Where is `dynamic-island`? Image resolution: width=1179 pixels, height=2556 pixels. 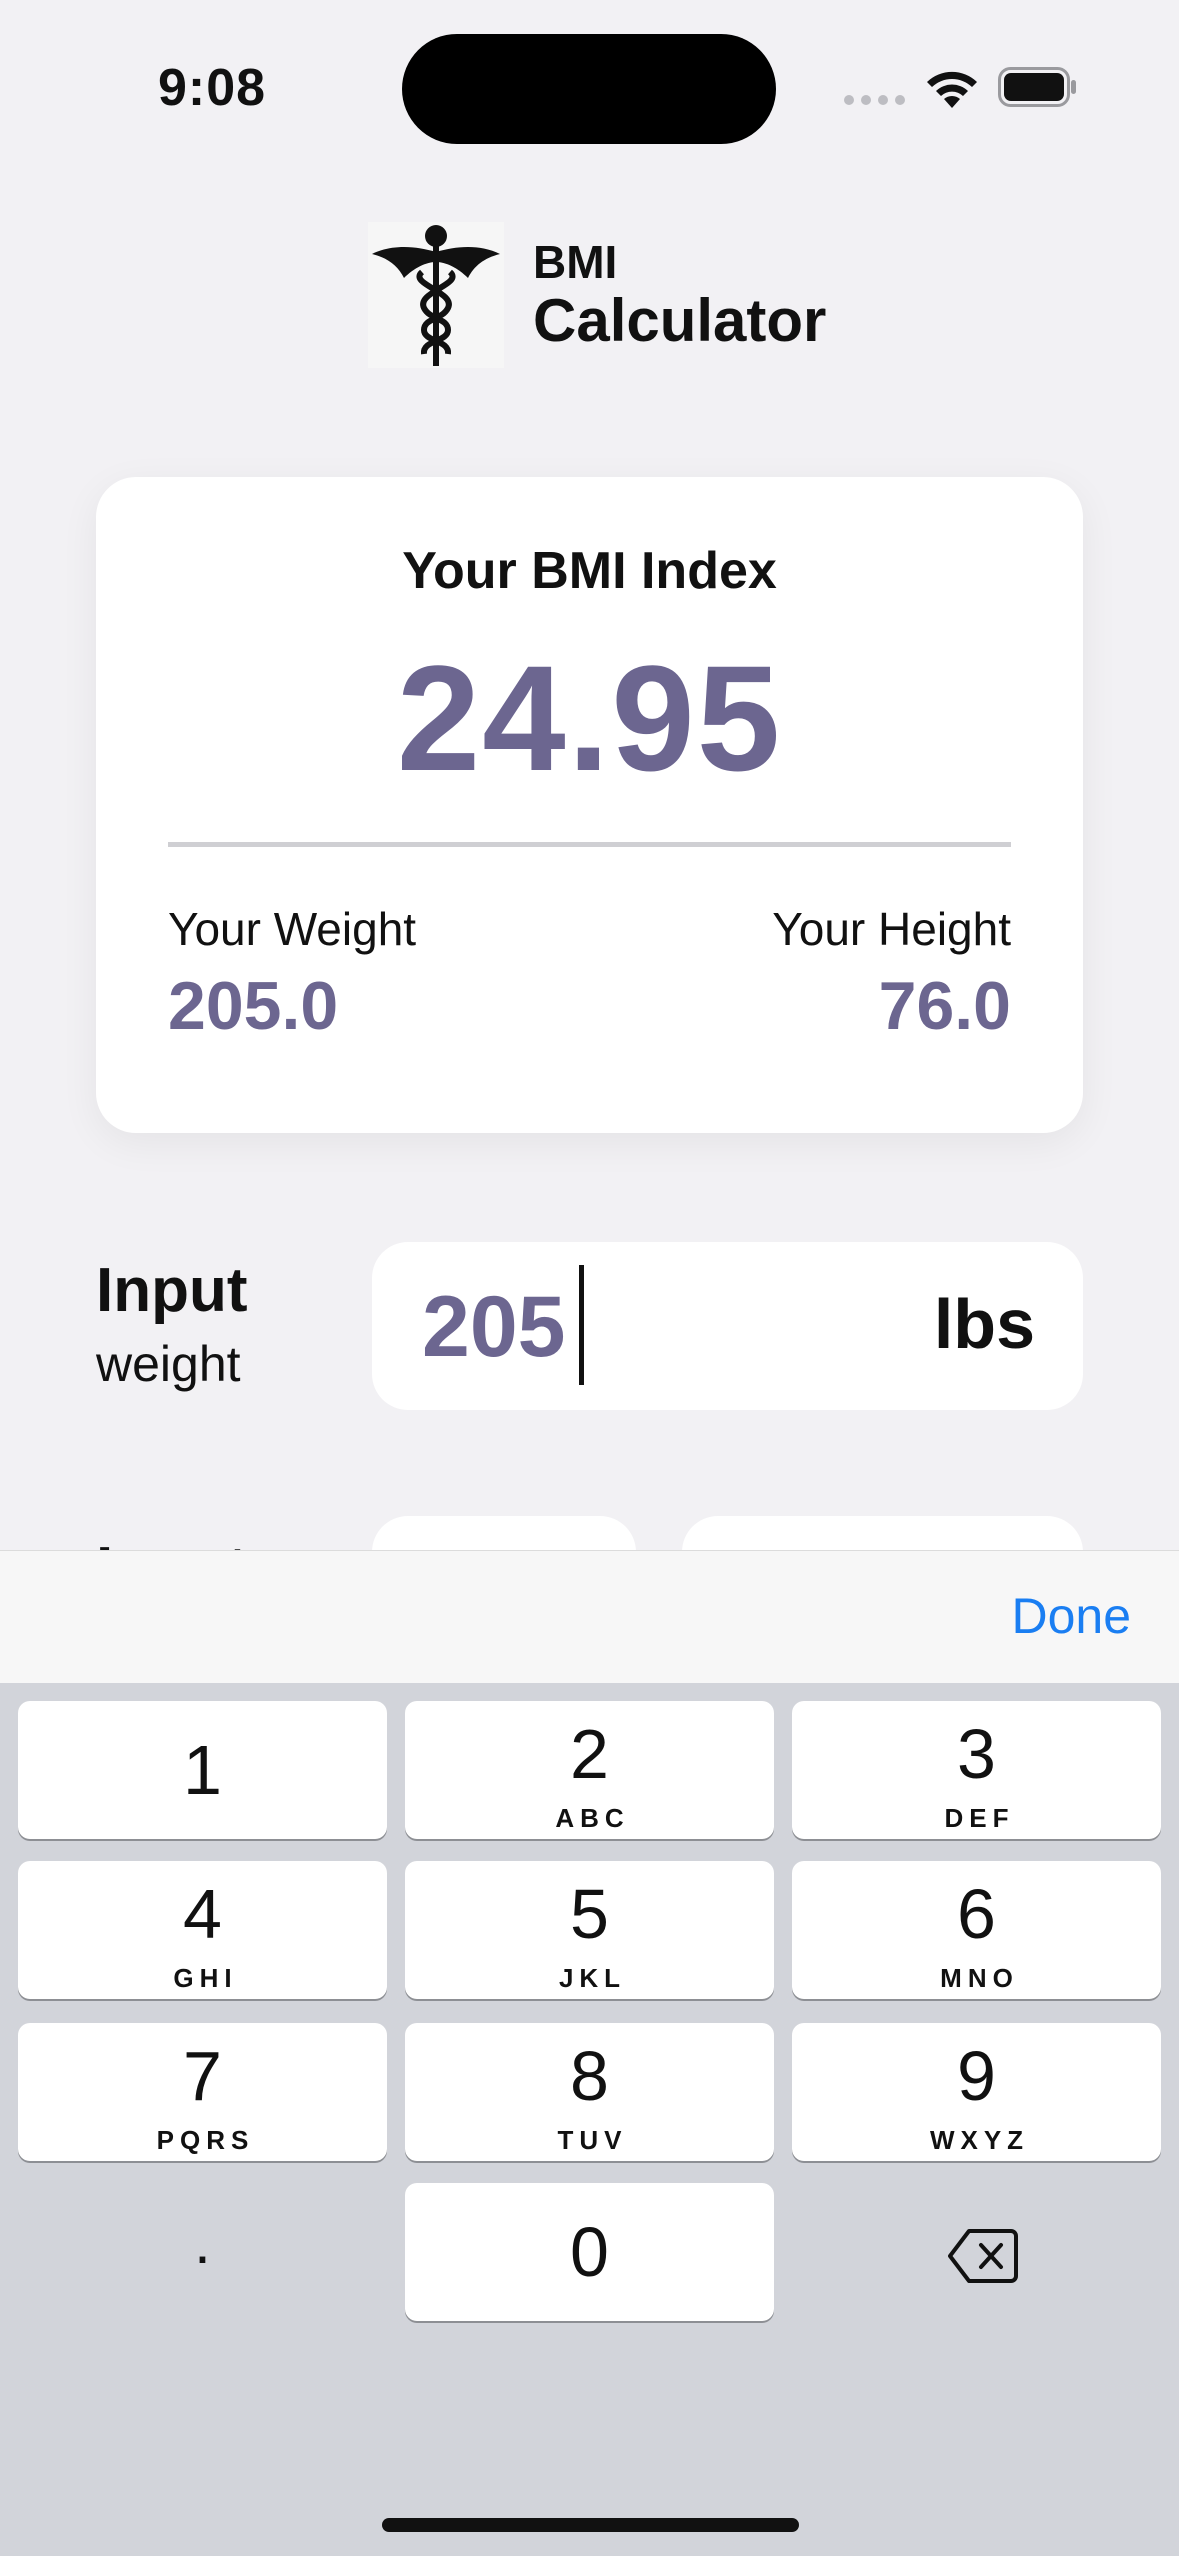
dynamic-island is located at coordinates (589, 89).